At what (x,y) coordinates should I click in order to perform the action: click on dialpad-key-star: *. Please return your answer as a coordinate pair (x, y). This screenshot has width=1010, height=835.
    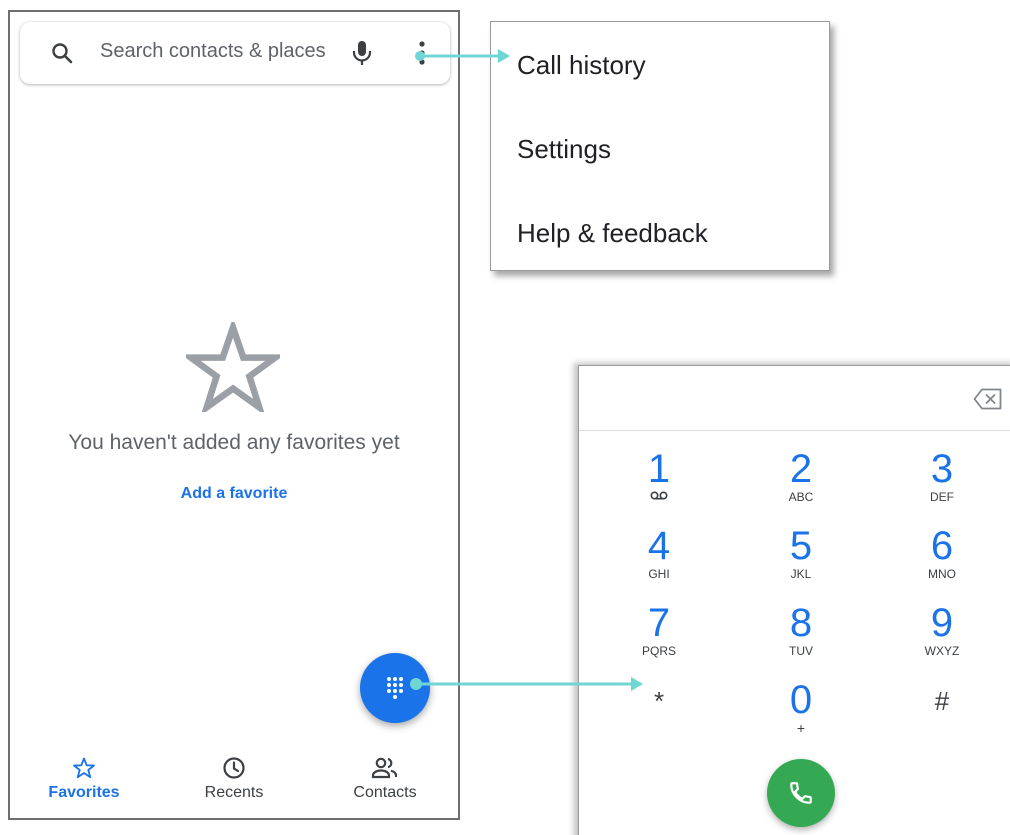
    Looking at the image, I should click on (659, 701).